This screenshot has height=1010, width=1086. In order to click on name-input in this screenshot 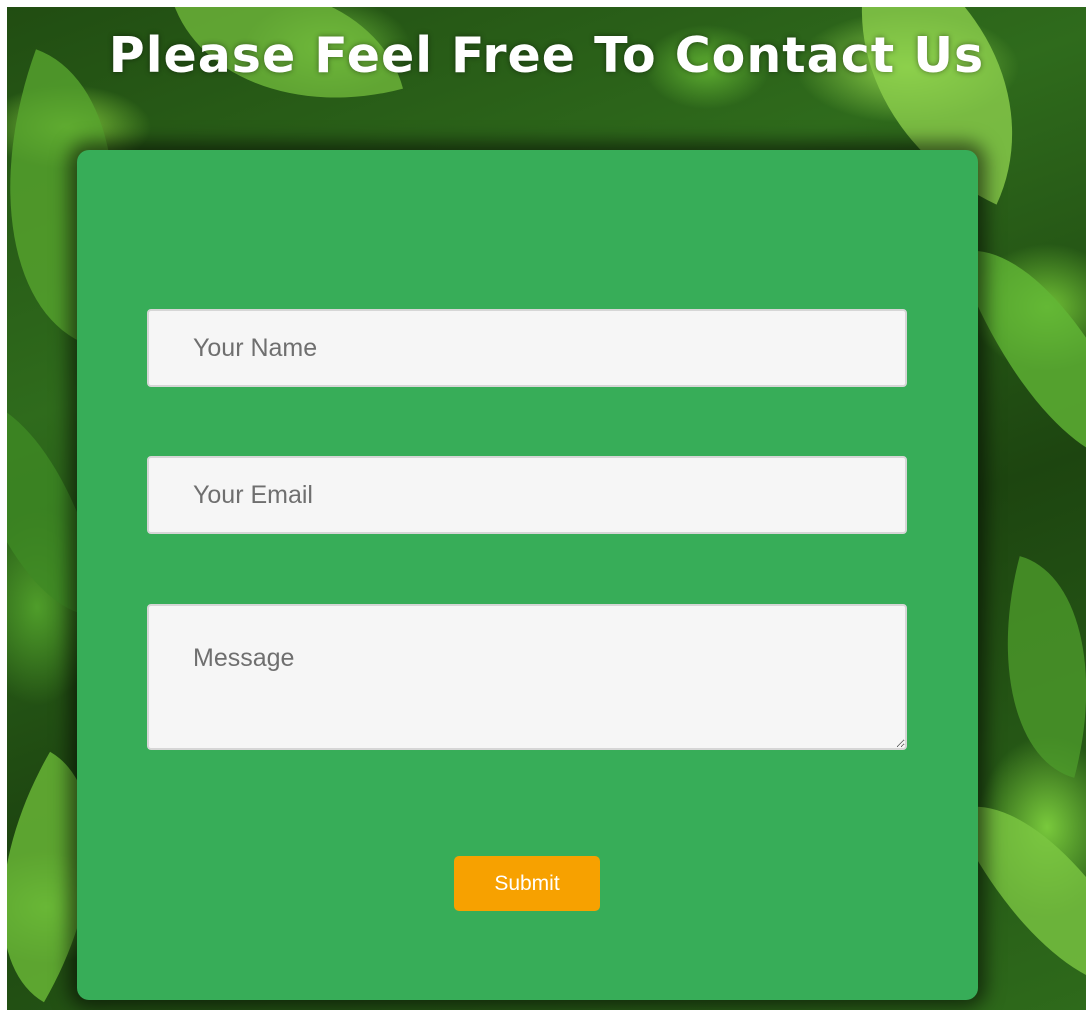, I will do `click(527, 348)`.